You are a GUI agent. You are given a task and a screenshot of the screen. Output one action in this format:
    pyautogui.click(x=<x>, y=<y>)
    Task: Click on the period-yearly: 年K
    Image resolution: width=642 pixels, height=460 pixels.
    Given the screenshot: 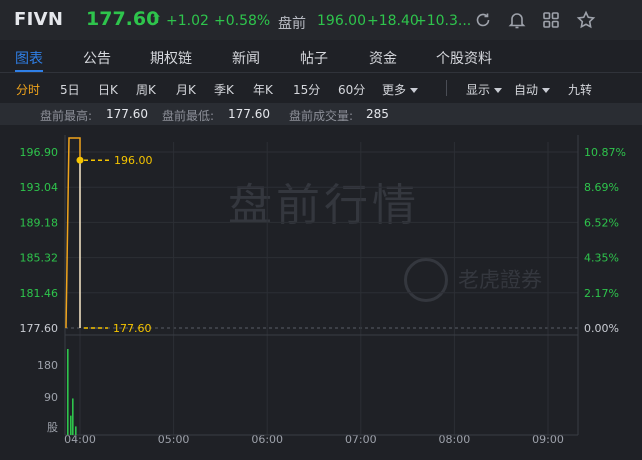 What is the action you would take?
    pyautogui.click(x=263, y=89)
    